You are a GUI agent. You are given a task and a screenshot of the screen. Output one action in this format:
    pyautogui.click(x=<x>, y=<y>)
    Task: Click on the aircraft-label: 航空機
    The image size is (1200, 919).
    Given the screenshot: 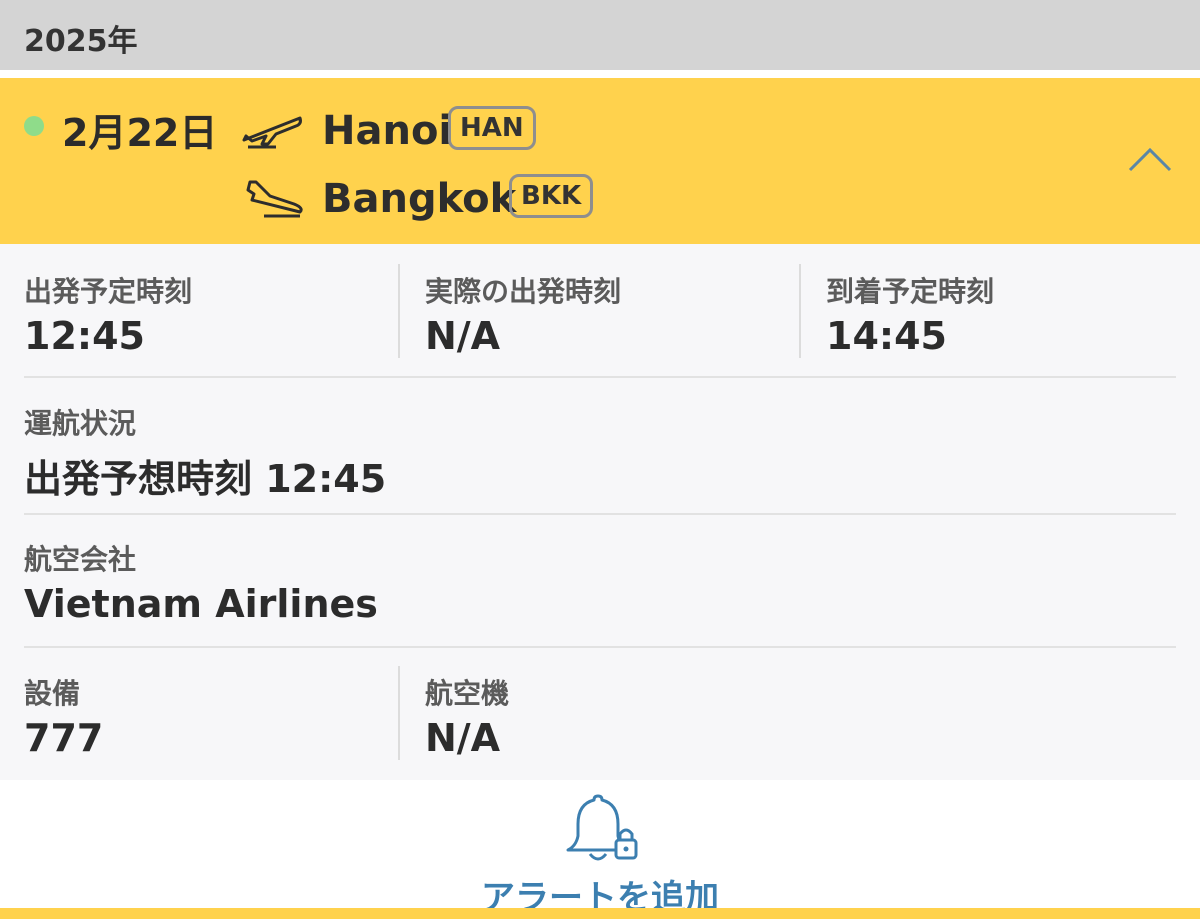 What is the action you would take?
    pyautogui.click(x=467, y=693)
    